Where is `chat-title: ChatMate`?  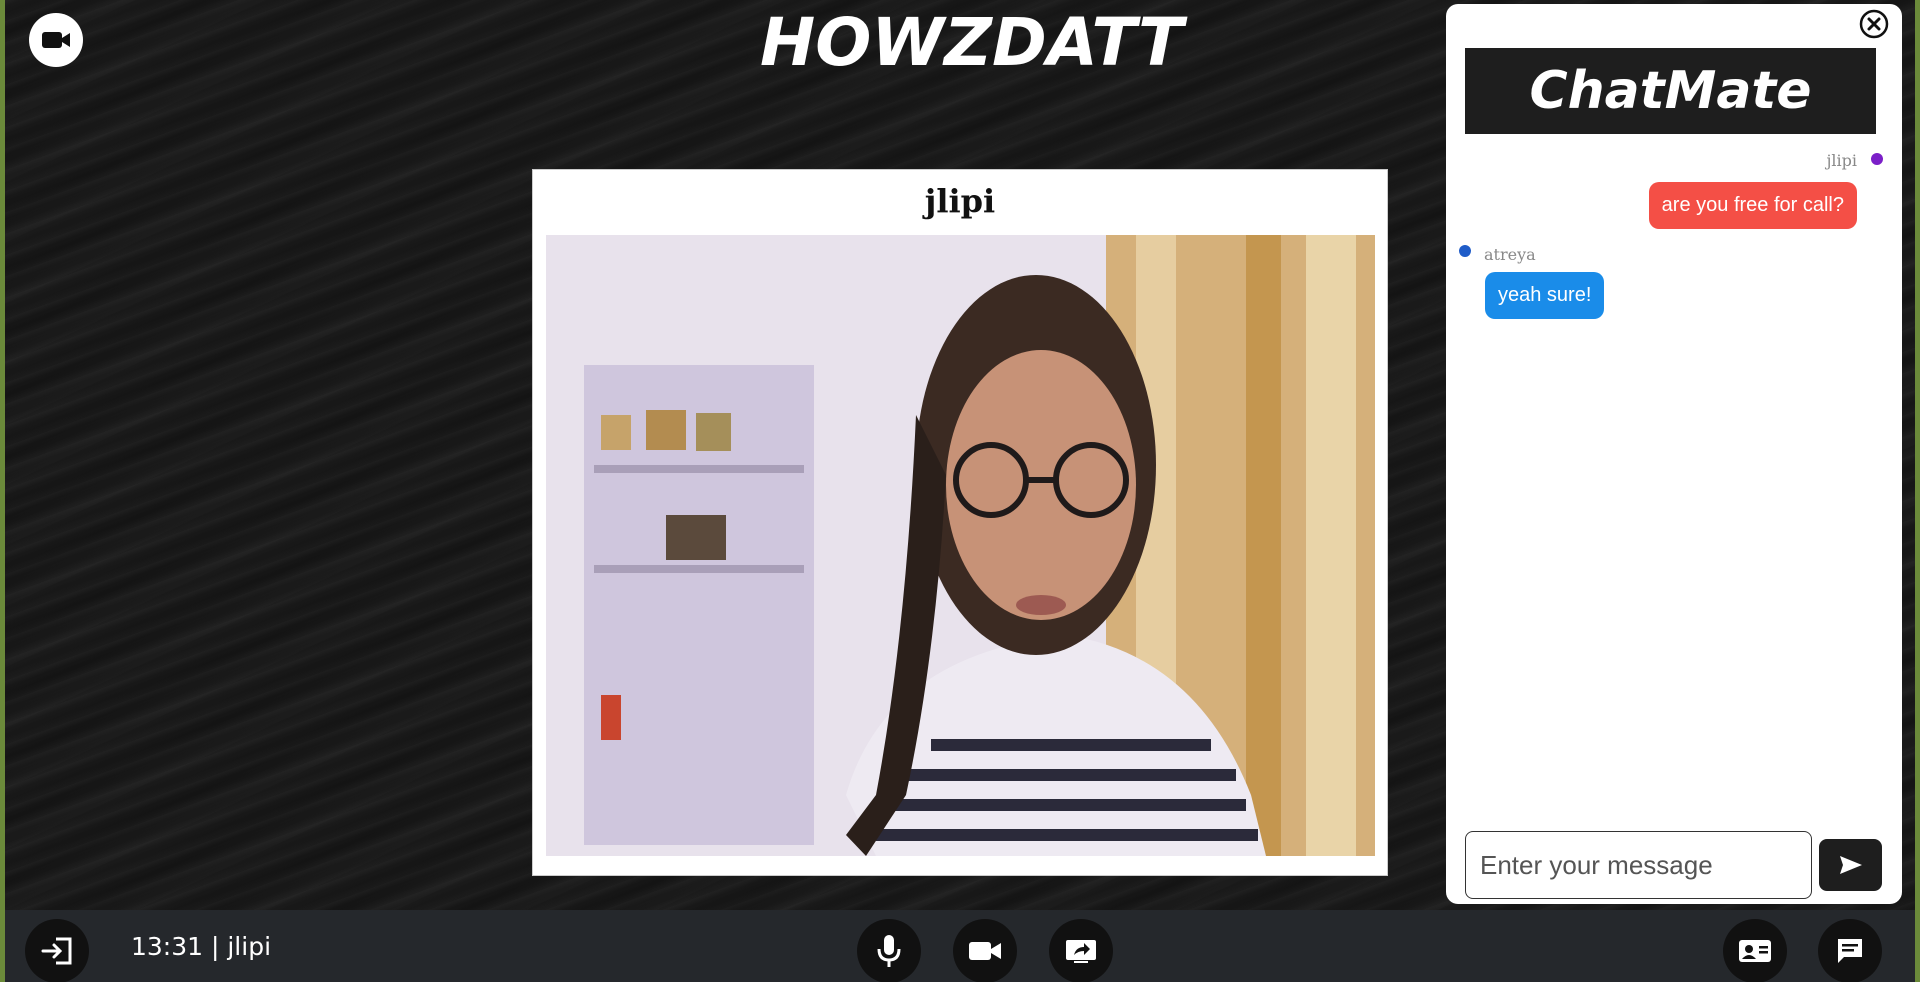 chat-title: ChatMate is located at coordinates (1670, 91).